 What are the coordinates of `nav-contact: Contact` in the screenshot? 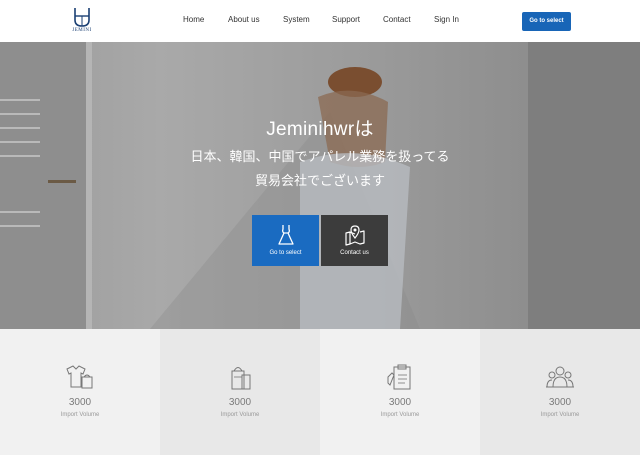 It's located at (397, 19).